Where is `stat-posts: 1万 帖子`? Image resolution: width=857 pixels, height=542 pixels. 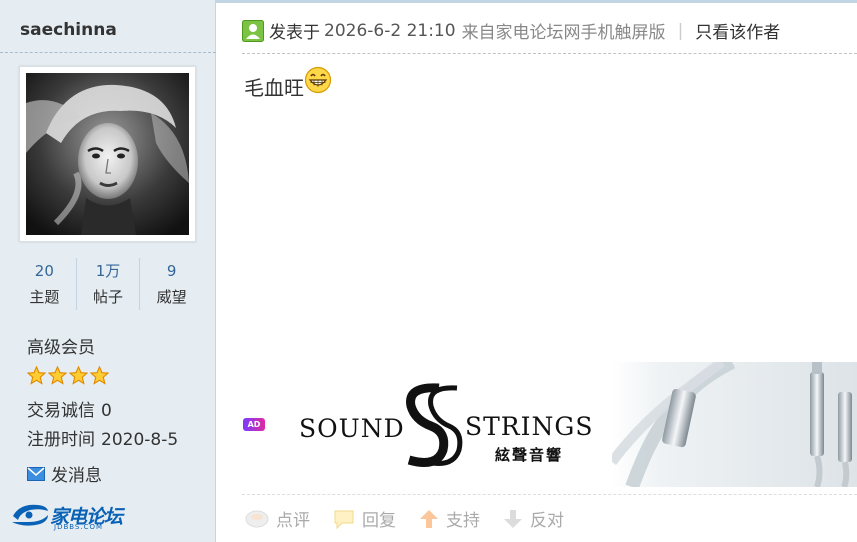
stat-posts: 1万 帖子 is located at coordinates (107, 284).